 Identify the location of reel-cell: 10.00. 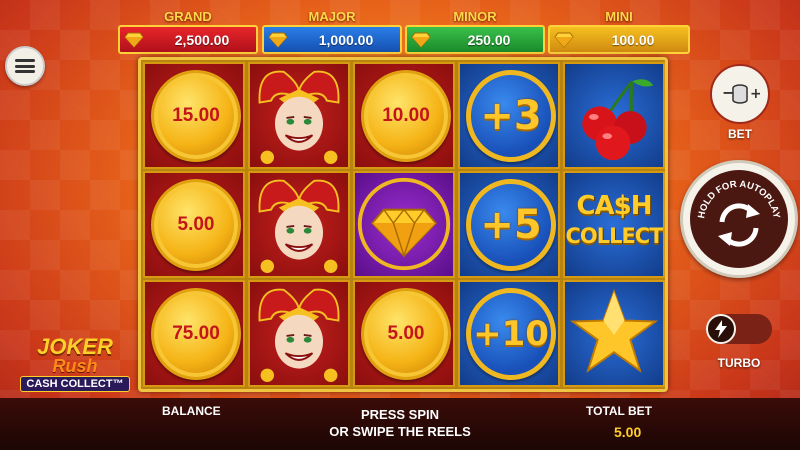
(404, 115).